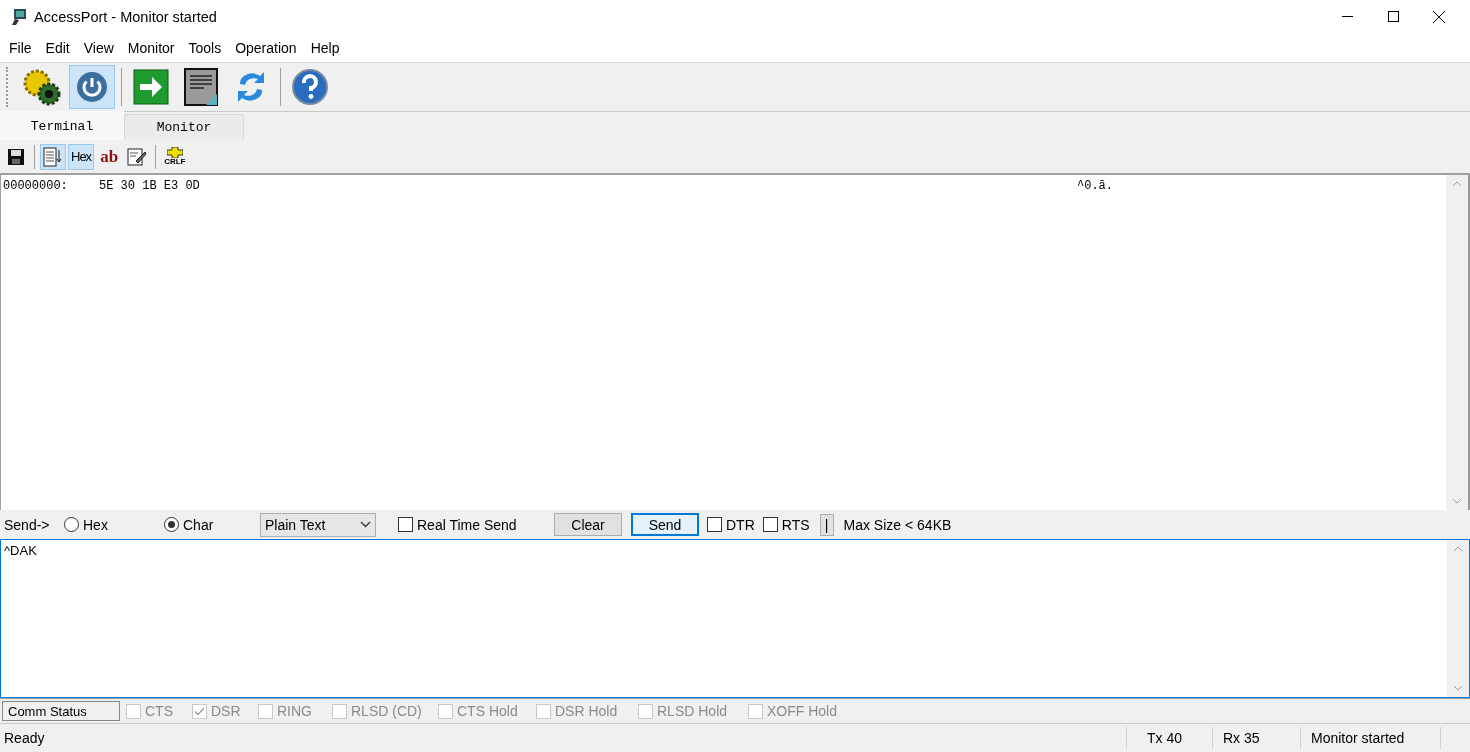 This screenshot has width=1470, height=752. I want to click on arrow-right-icon, so click(151, 87).